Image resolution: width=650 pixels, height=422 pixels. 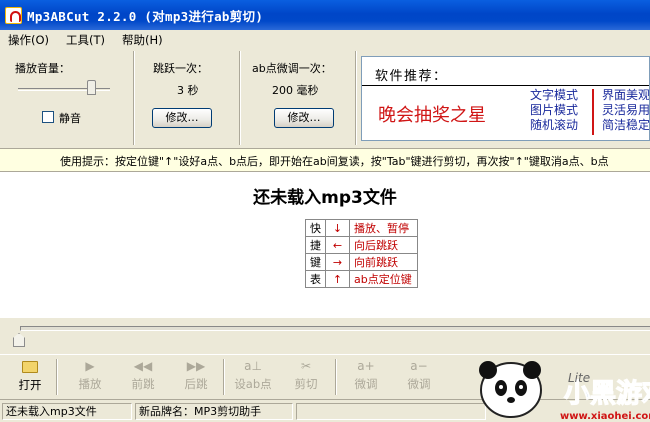 What do you see at coordinates (196, 384) in the screenshot?
I see `jump-forward-label: 后跳` at bounding box center [196, 384].